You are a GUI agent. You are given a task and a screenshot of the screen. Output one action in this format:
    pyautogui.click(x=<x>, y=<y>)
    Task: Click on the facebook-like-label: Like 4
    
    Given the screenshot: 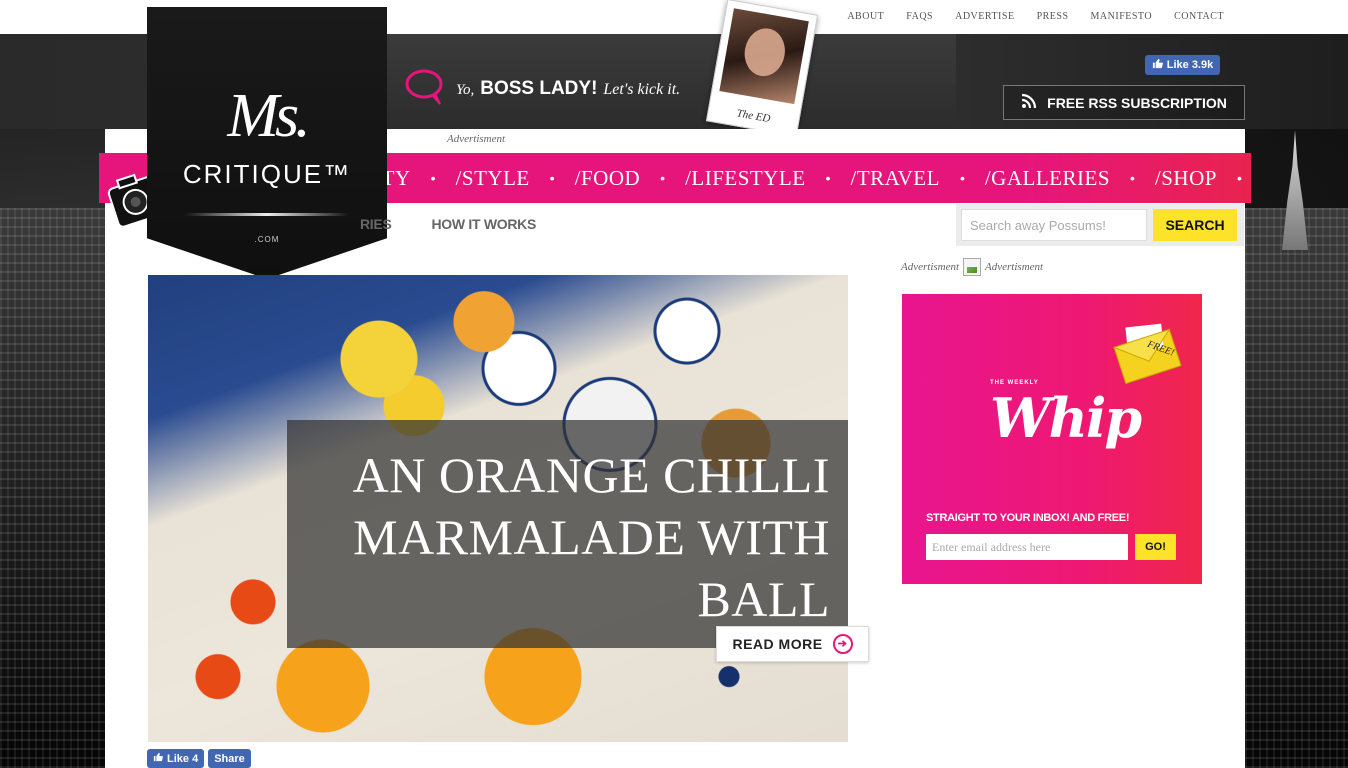 What is the action you would take?
    pyautogui.click(x=183, y=758)
    